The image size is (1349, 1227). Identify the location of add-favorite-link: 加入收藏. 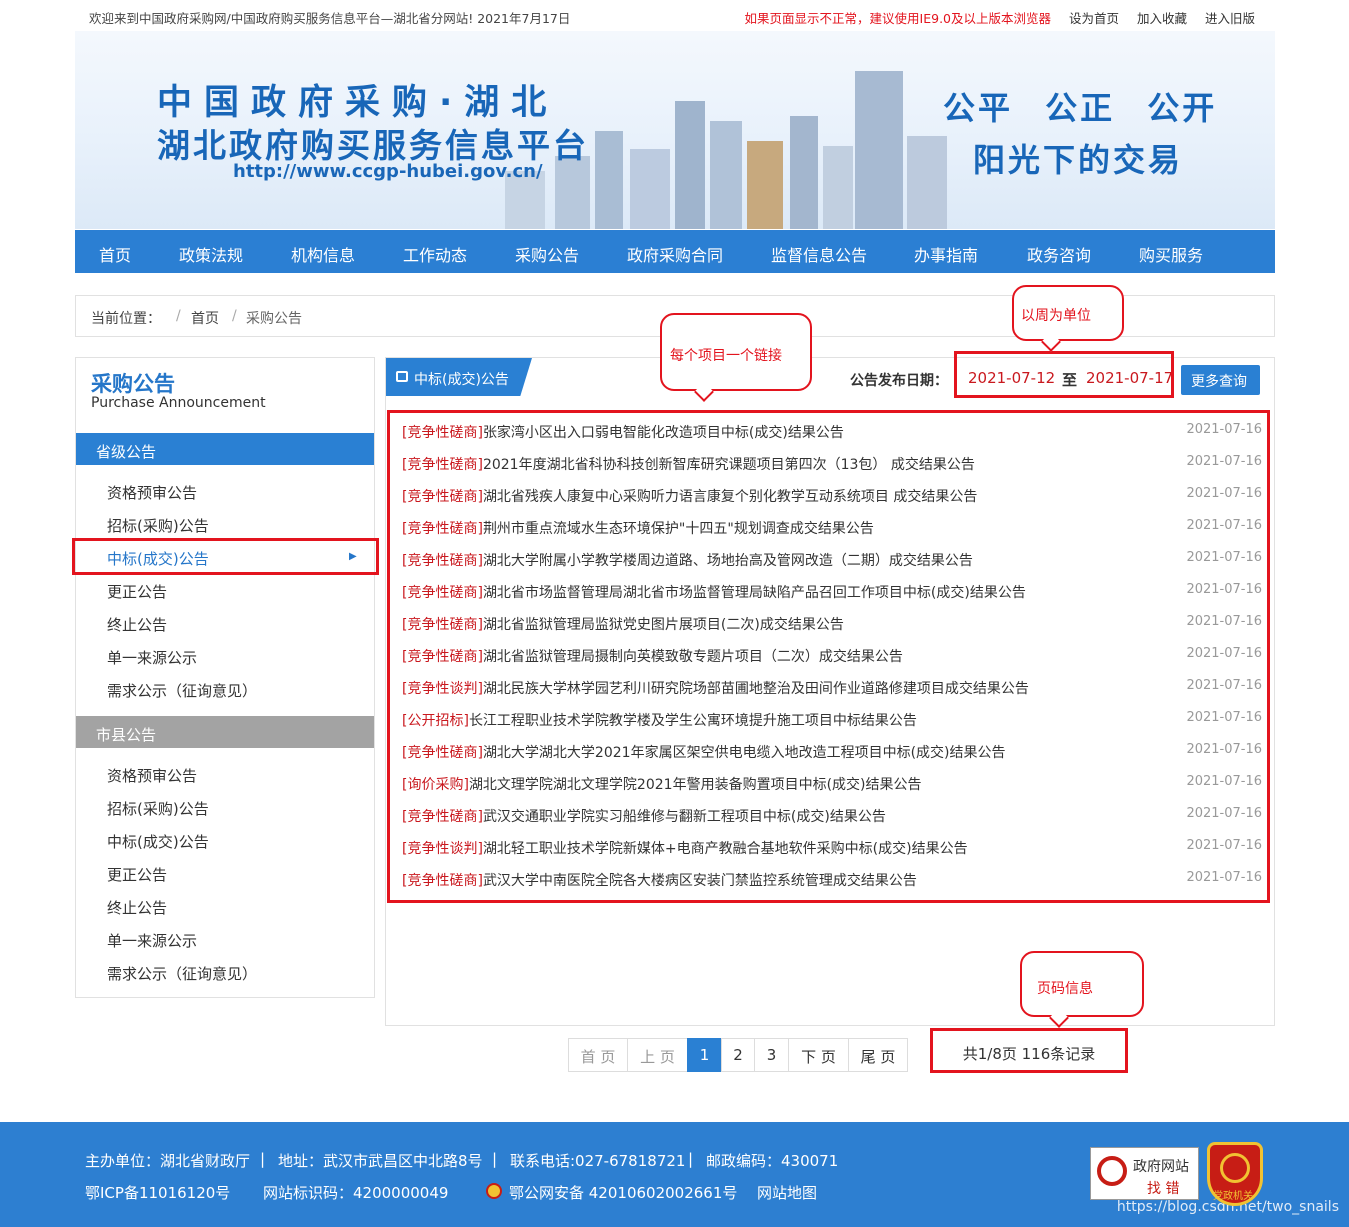
(1162, 18).